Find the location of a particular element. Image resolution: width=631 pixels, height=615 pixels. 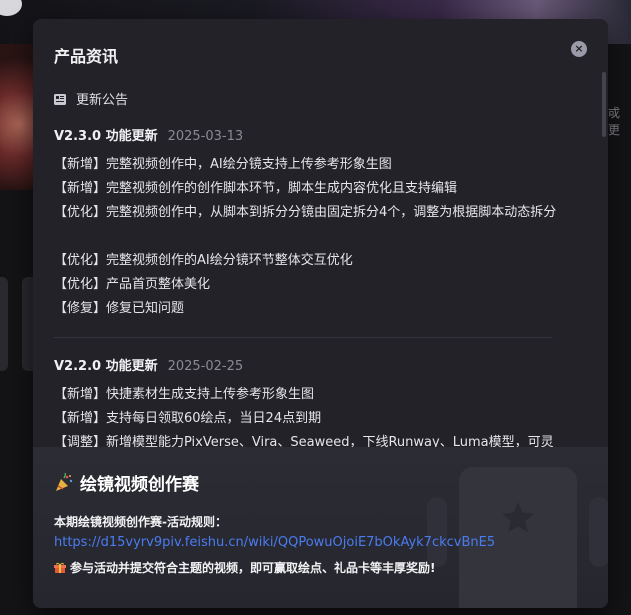

list-item: 【修复】修复已知问题 is located at coordinates (119, 308).